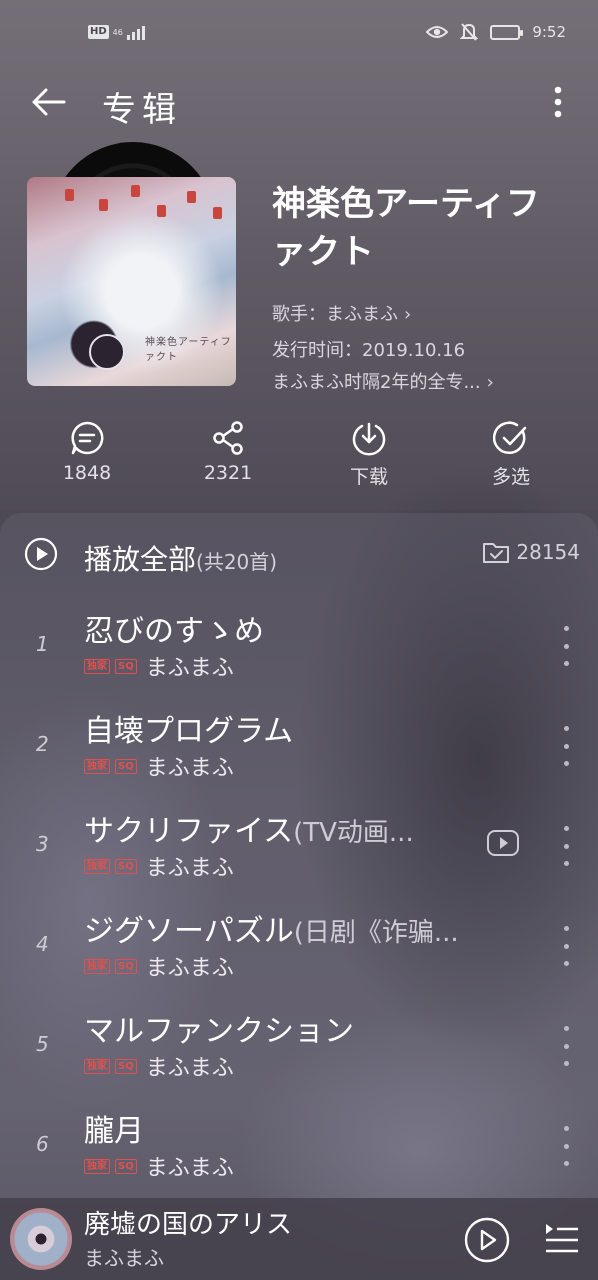 Image resolution: width=598 pixels, height=1280 pixels. Describe the element at coordinates (237, 562) in the screenshot. I see `track-count: (共20首)` at that location.